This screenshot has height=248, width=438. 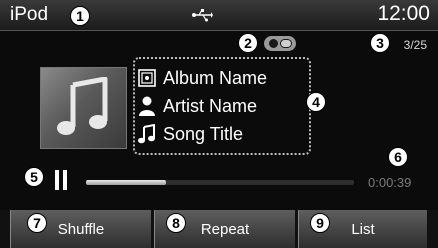 I want to click on song-row: Song Title, so click(x=190, y=134).